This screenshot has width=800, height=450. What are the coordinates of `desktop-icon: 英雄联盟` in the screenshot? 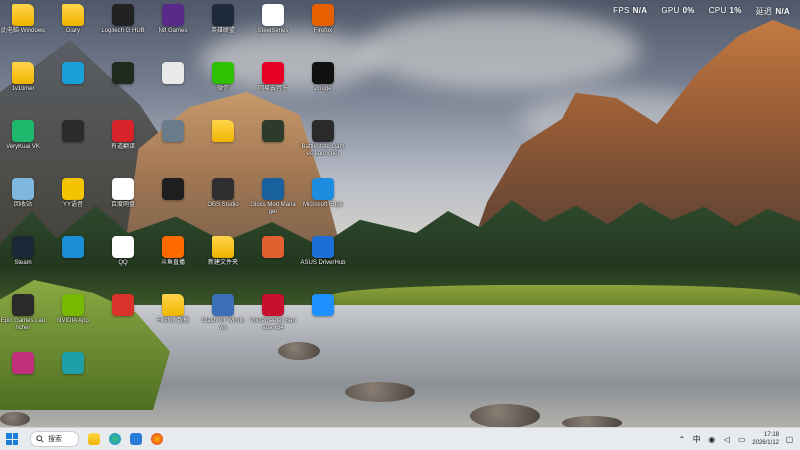 It's located at (223, 19).